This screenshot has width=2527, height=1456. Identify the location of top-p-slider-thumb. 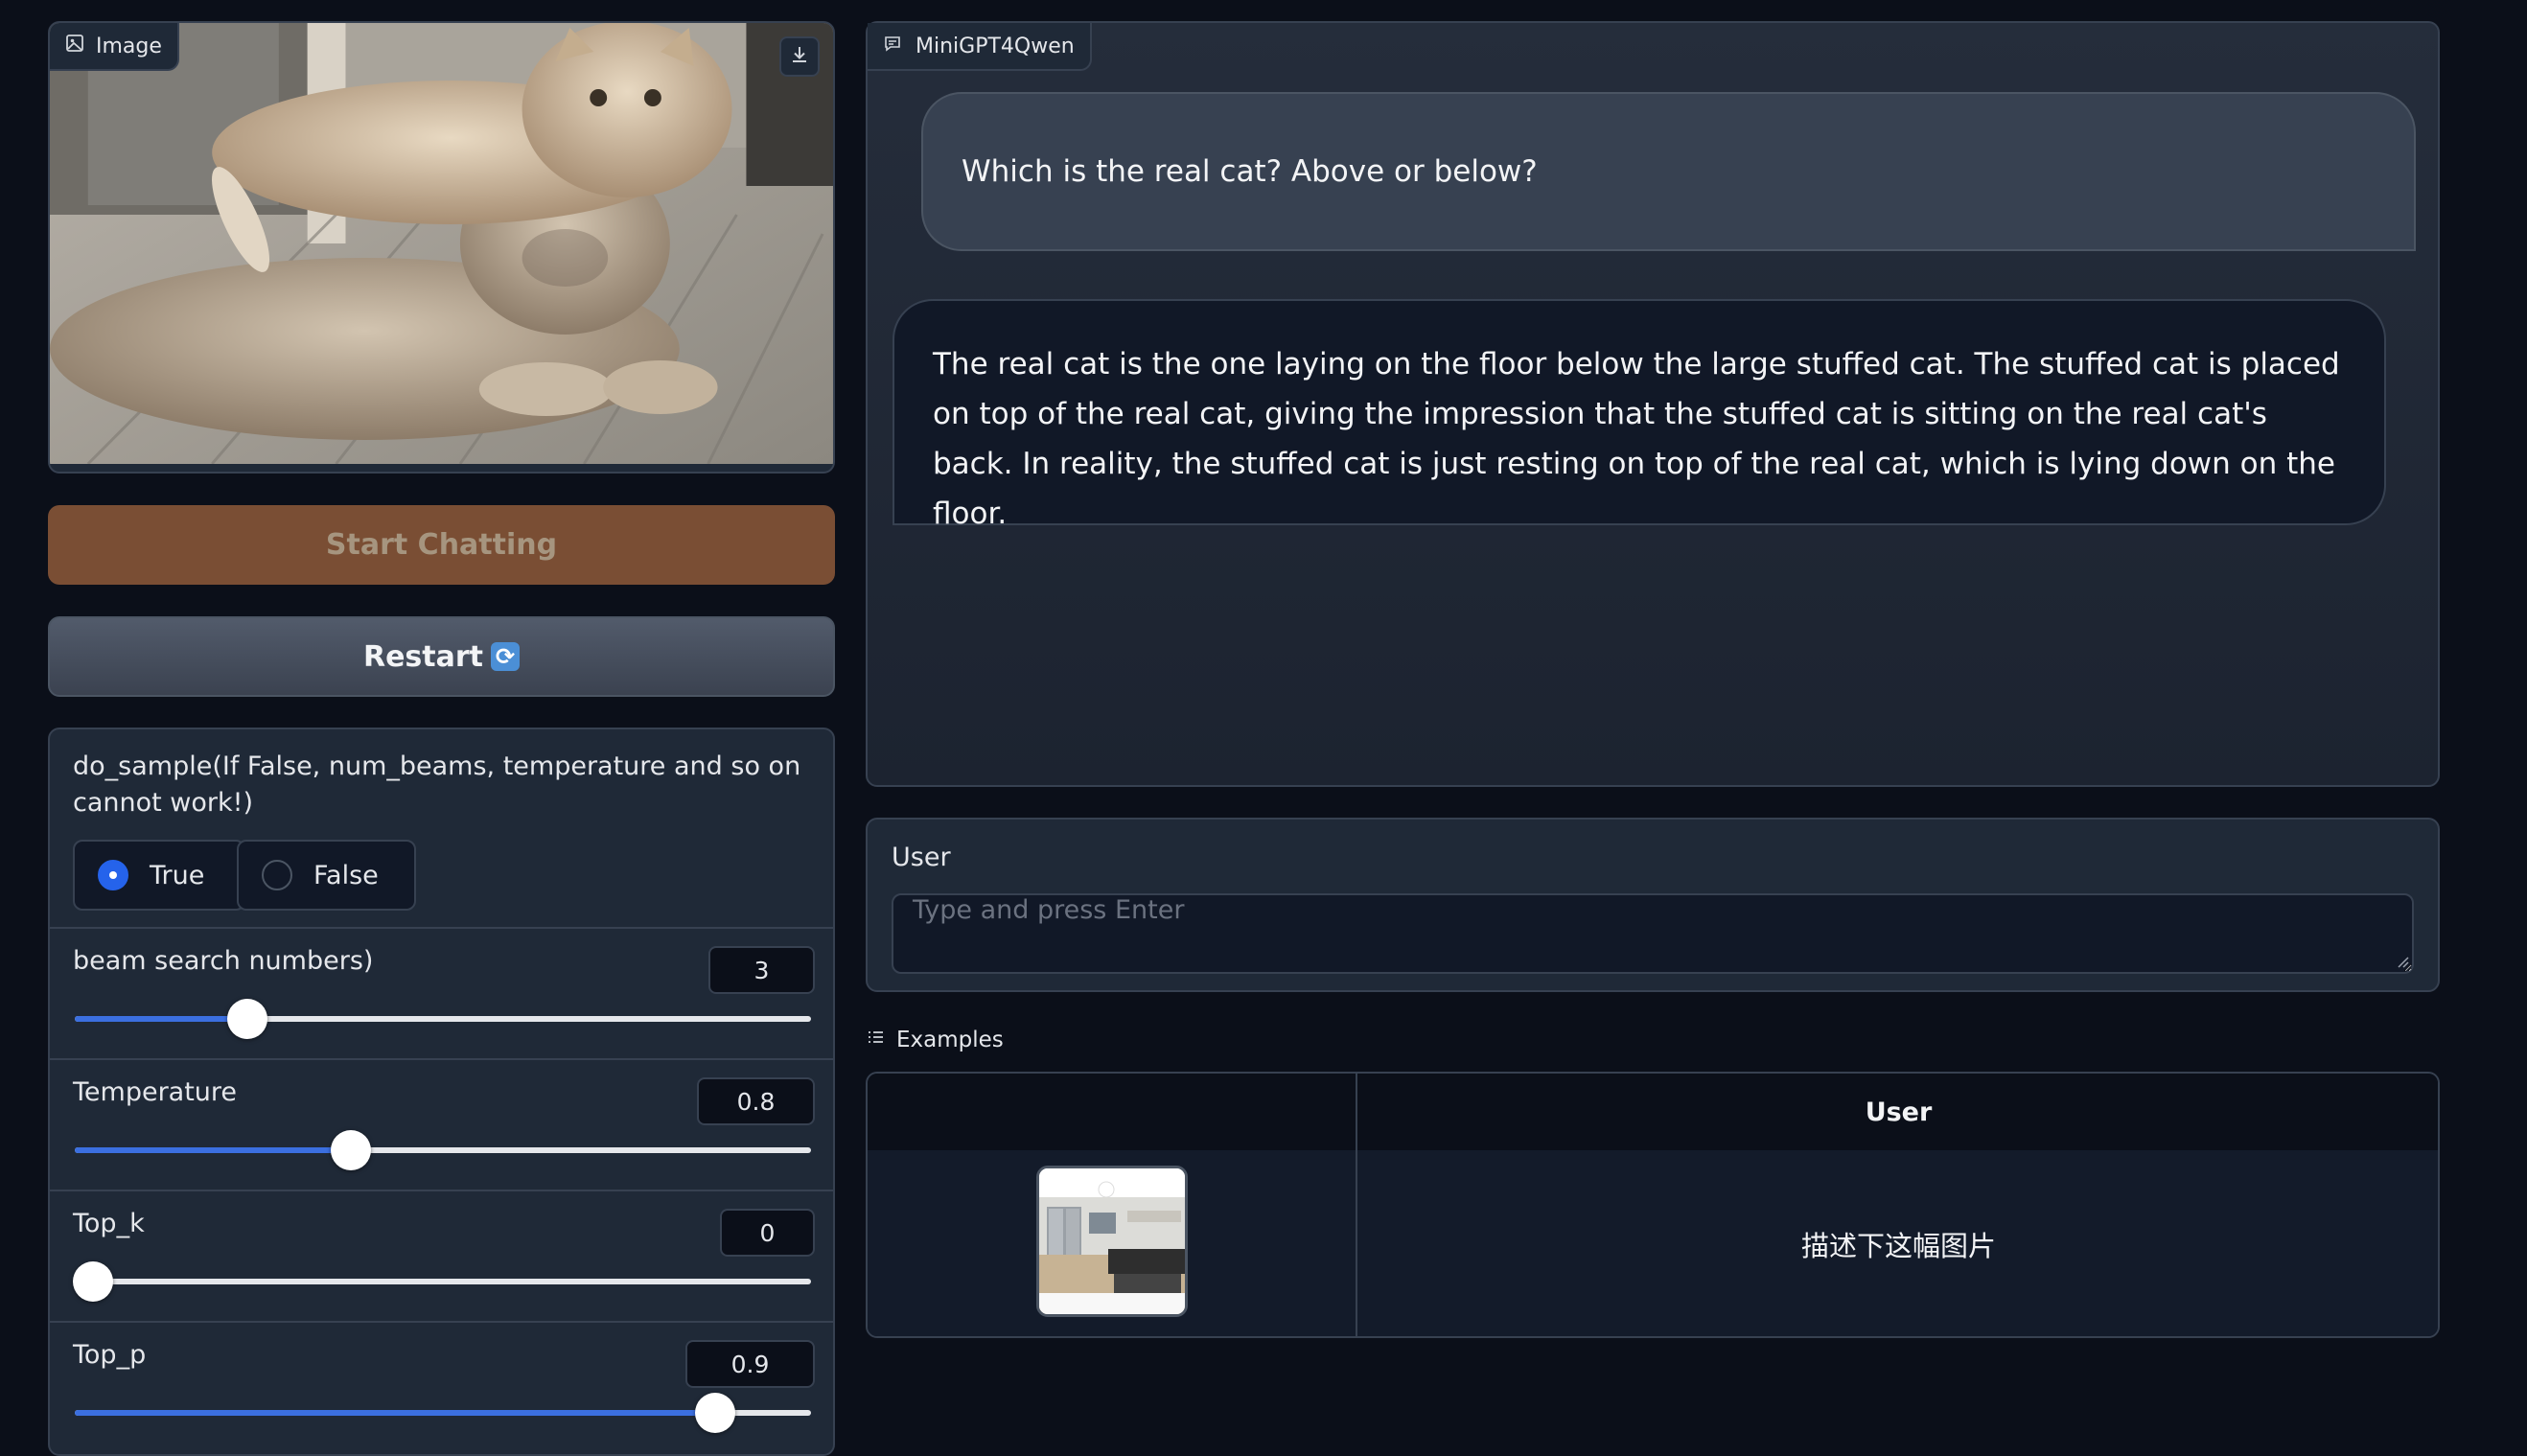
(715, 1413).